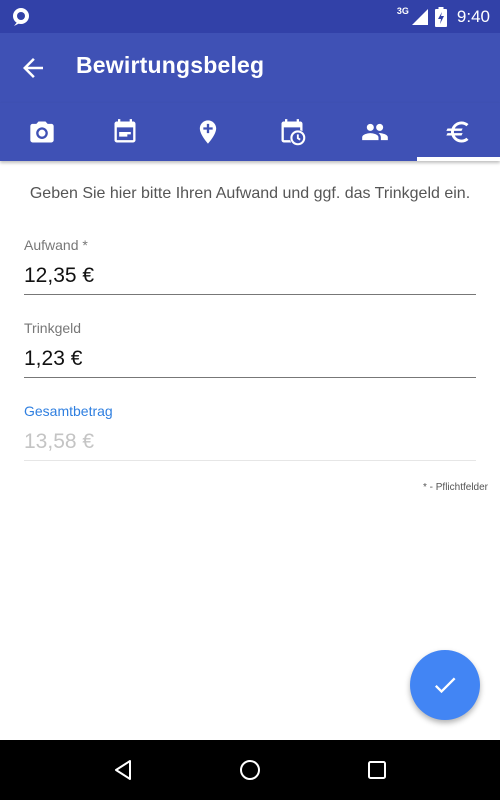 This screenshot has height=800, width=500. What do you see at coordinates (250, 279) in the screenshot?
I see `expense-input: 12,35 €` at bounding box center [250, 279].